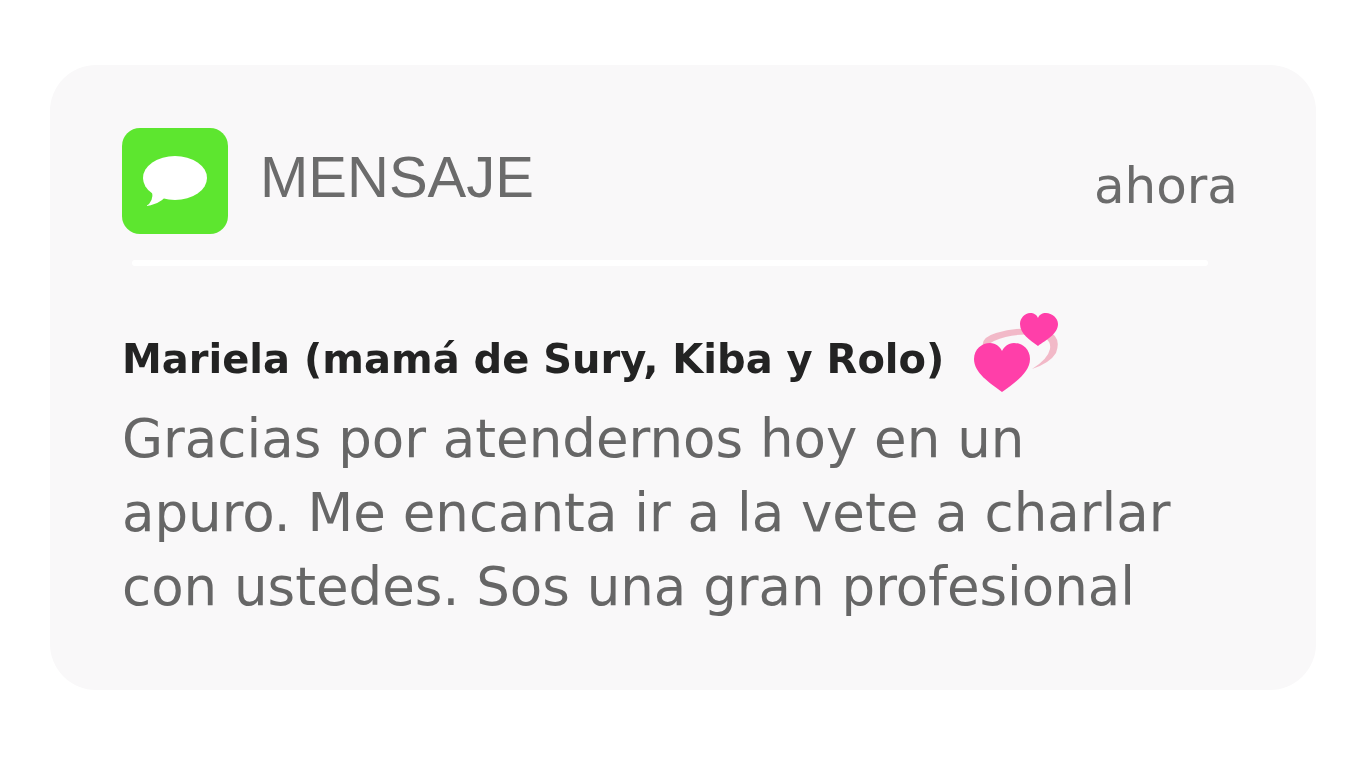 The image size is (1366, 768). What do you see at coordinates (533, 359) in the screenshot?
I see `sender-name: Mariela (mamá de Sury, Kiba y Rolo)` at bounding box center [533, 359].